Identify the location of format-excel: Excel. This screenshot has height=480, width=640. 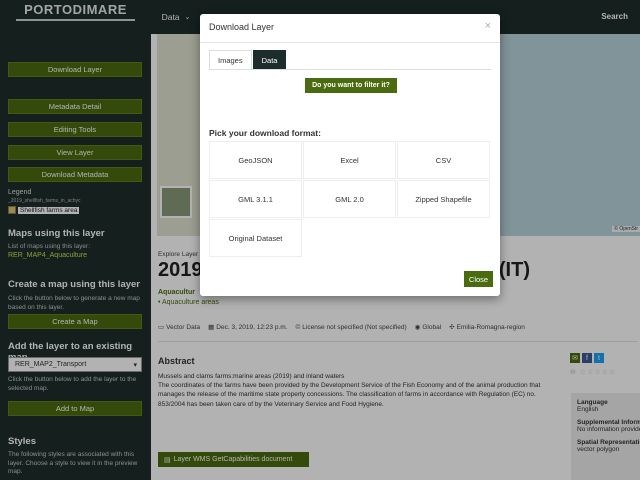
(349, 160).